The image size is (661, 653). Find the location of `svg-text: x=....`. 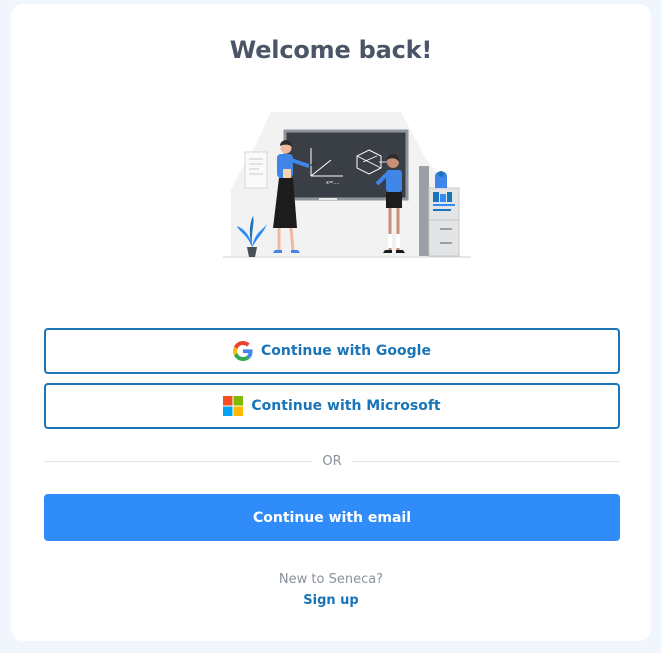

svg-text: x=.... is located at coordinates (333, 183).